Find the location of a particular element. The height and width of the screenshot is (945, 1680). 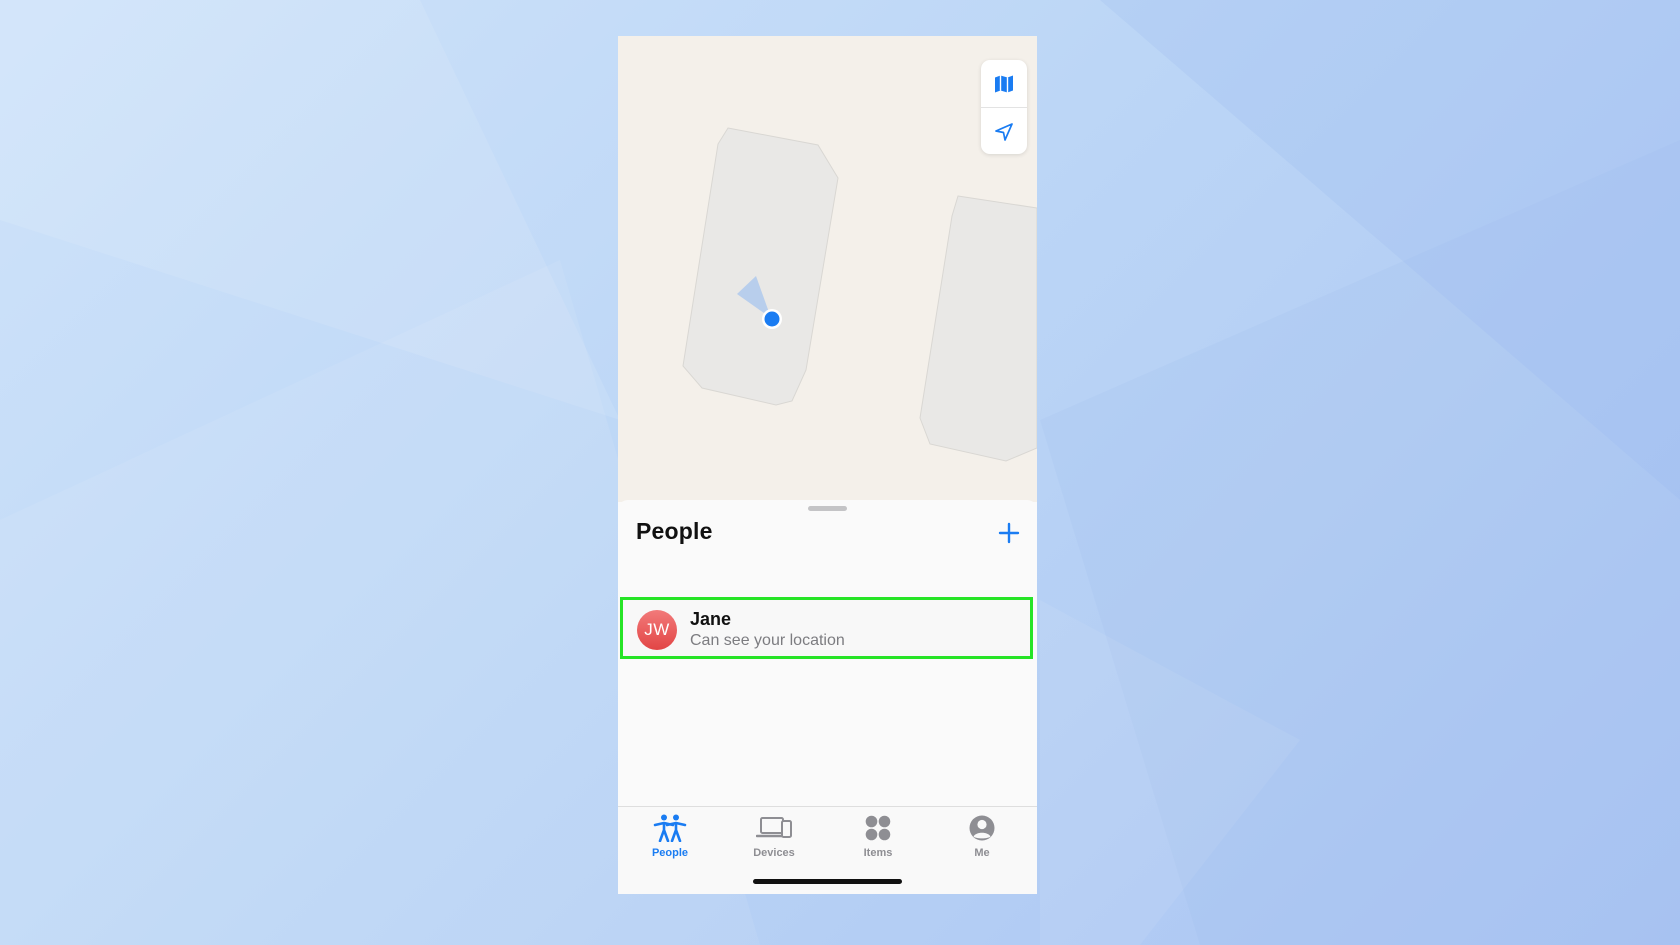

person-row-jane: JW Jane Can see your location is located at coordinates (826, 628).